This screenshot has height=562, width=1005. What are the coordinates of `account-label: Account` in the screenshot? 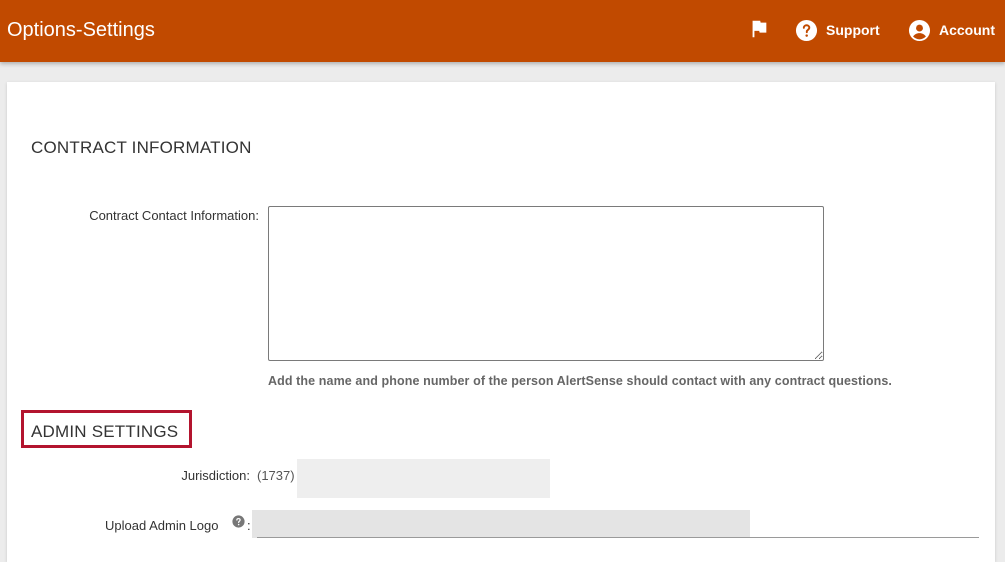 It's located at (967, 30).